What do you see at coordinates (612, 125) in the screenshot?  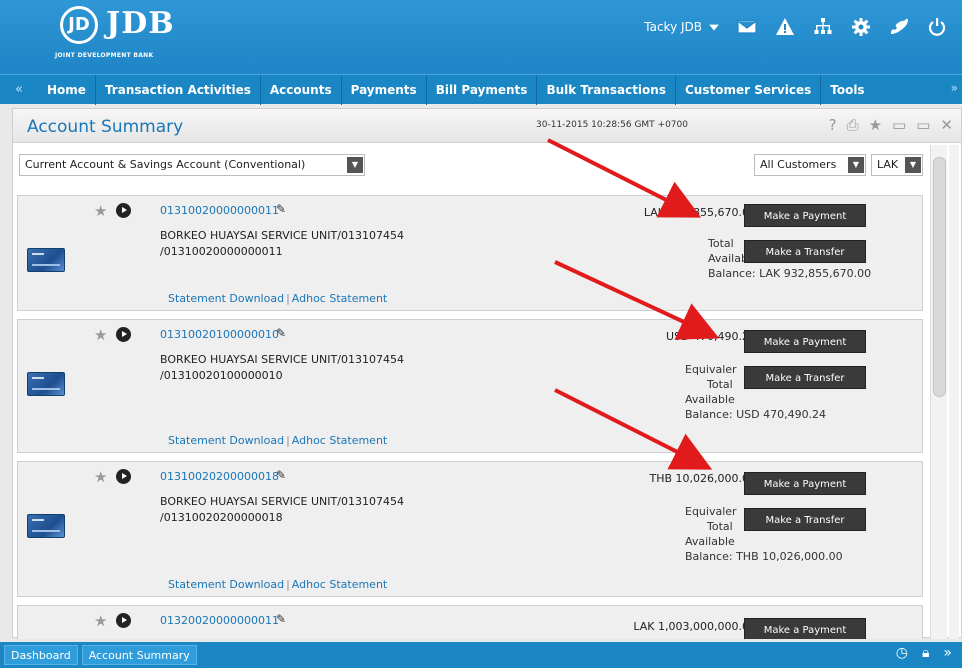 I see `panel-datetime: 30-11-2015 10:28:56 GMT +0700` at bounding box center [612, 125].